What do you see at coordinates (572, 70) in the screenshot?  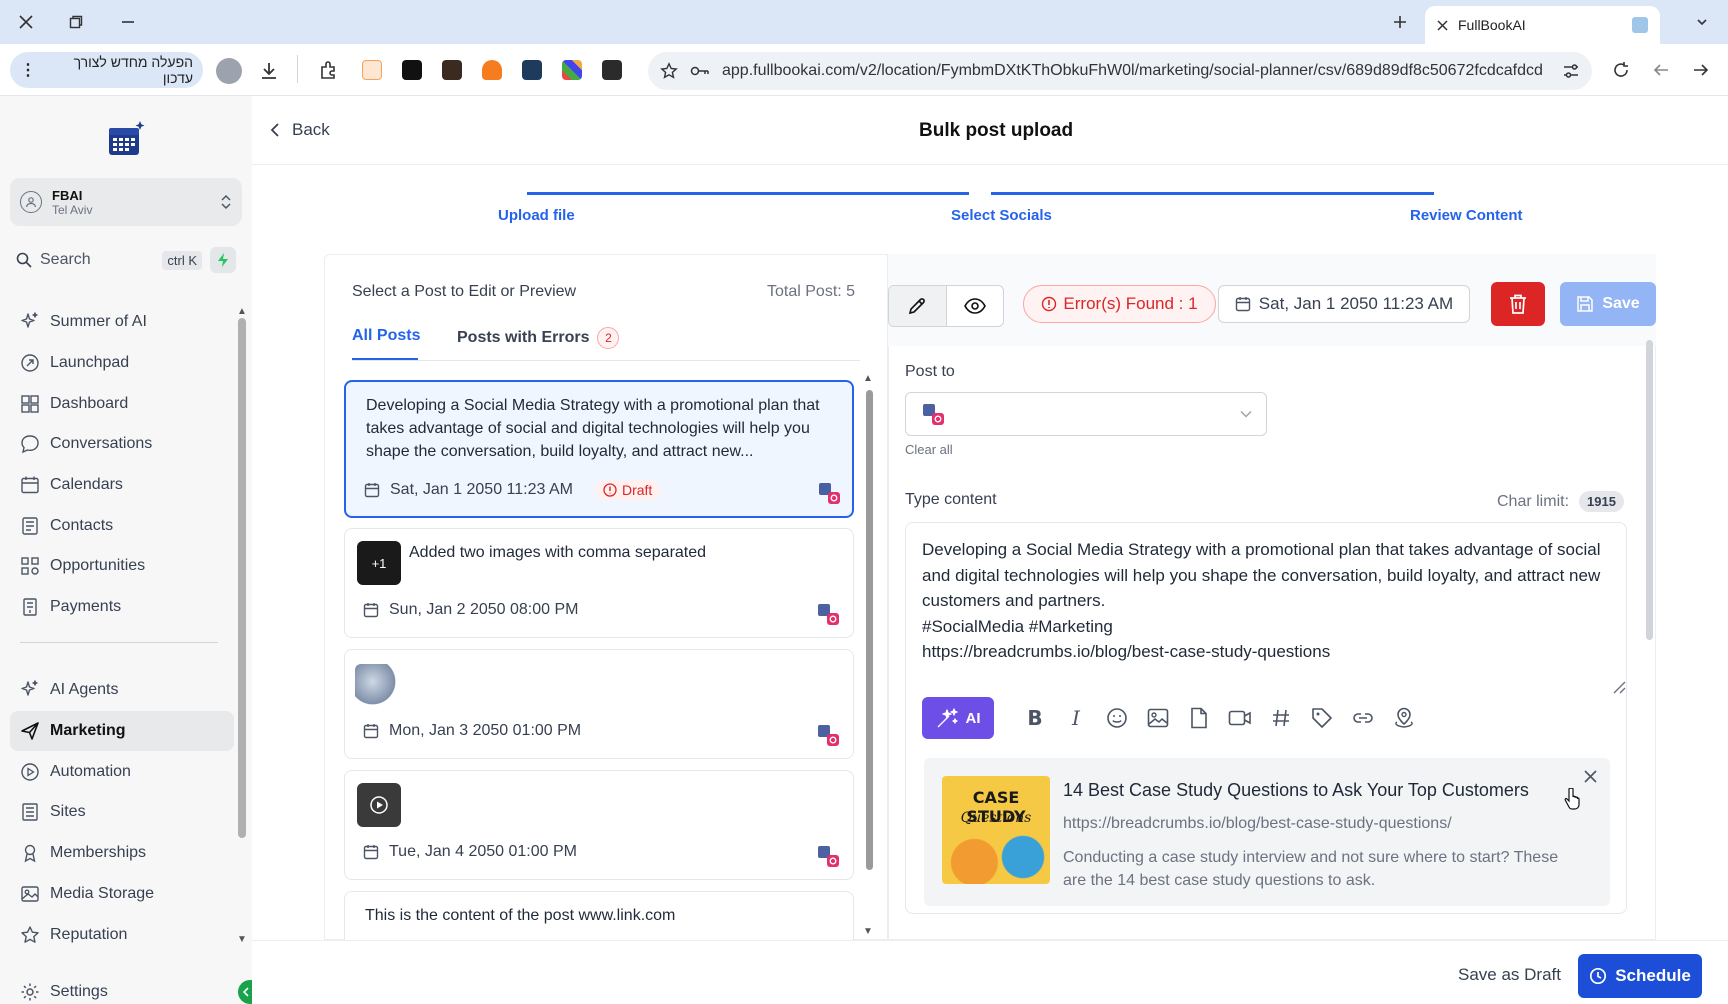 I see `extension-6-icon` at bounding box center [572, 70].